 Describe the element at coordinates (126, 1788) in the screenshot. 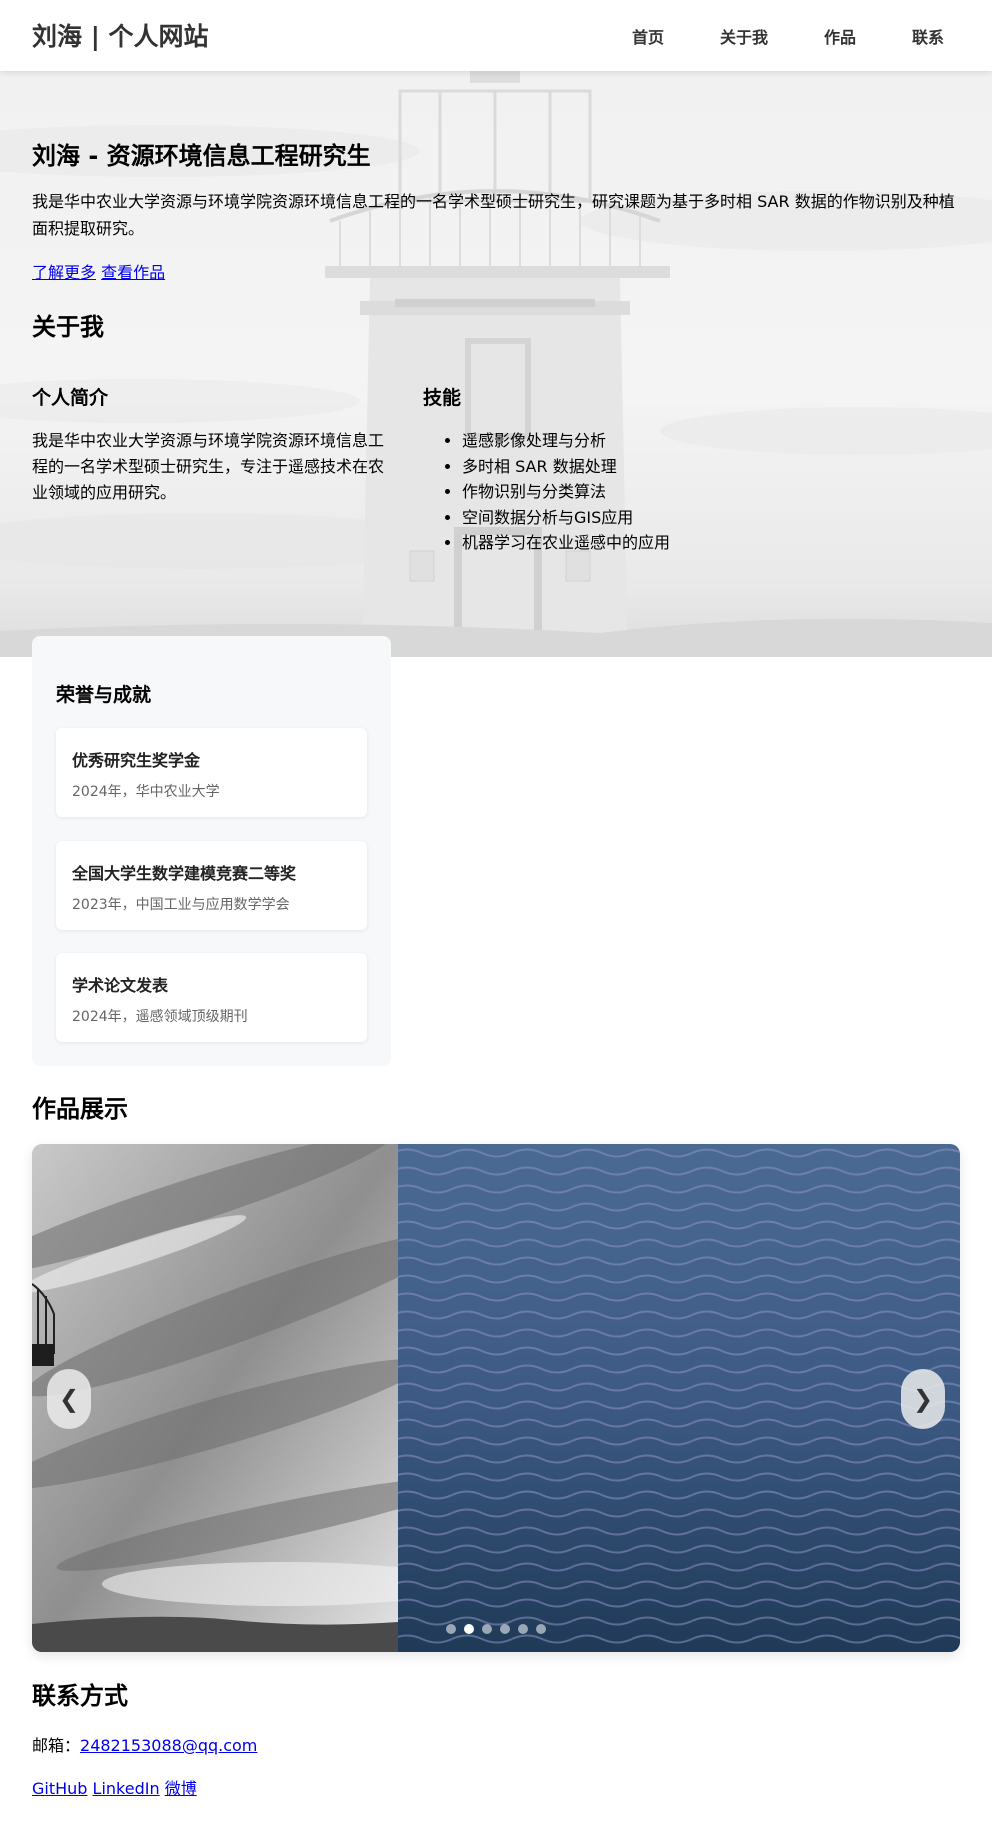

I see `linkedin-link: LinkedIn` at that location.